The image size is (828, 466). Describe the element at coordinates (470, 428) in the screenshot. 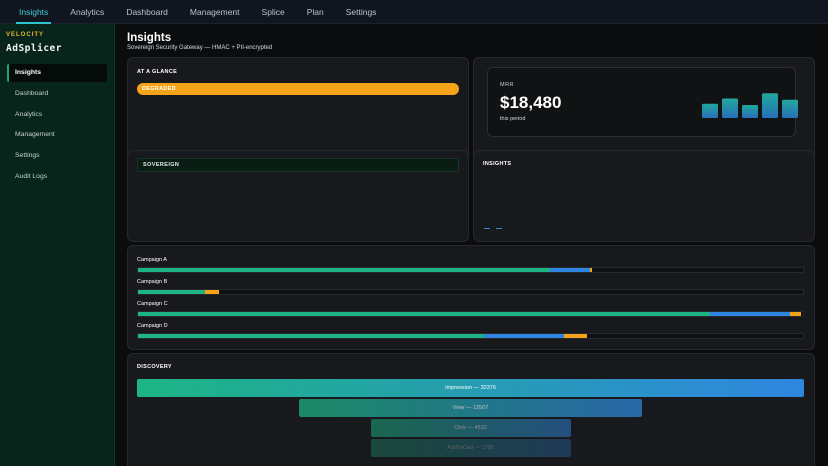

I see `funnel-stage: Click — 4532` at that location.